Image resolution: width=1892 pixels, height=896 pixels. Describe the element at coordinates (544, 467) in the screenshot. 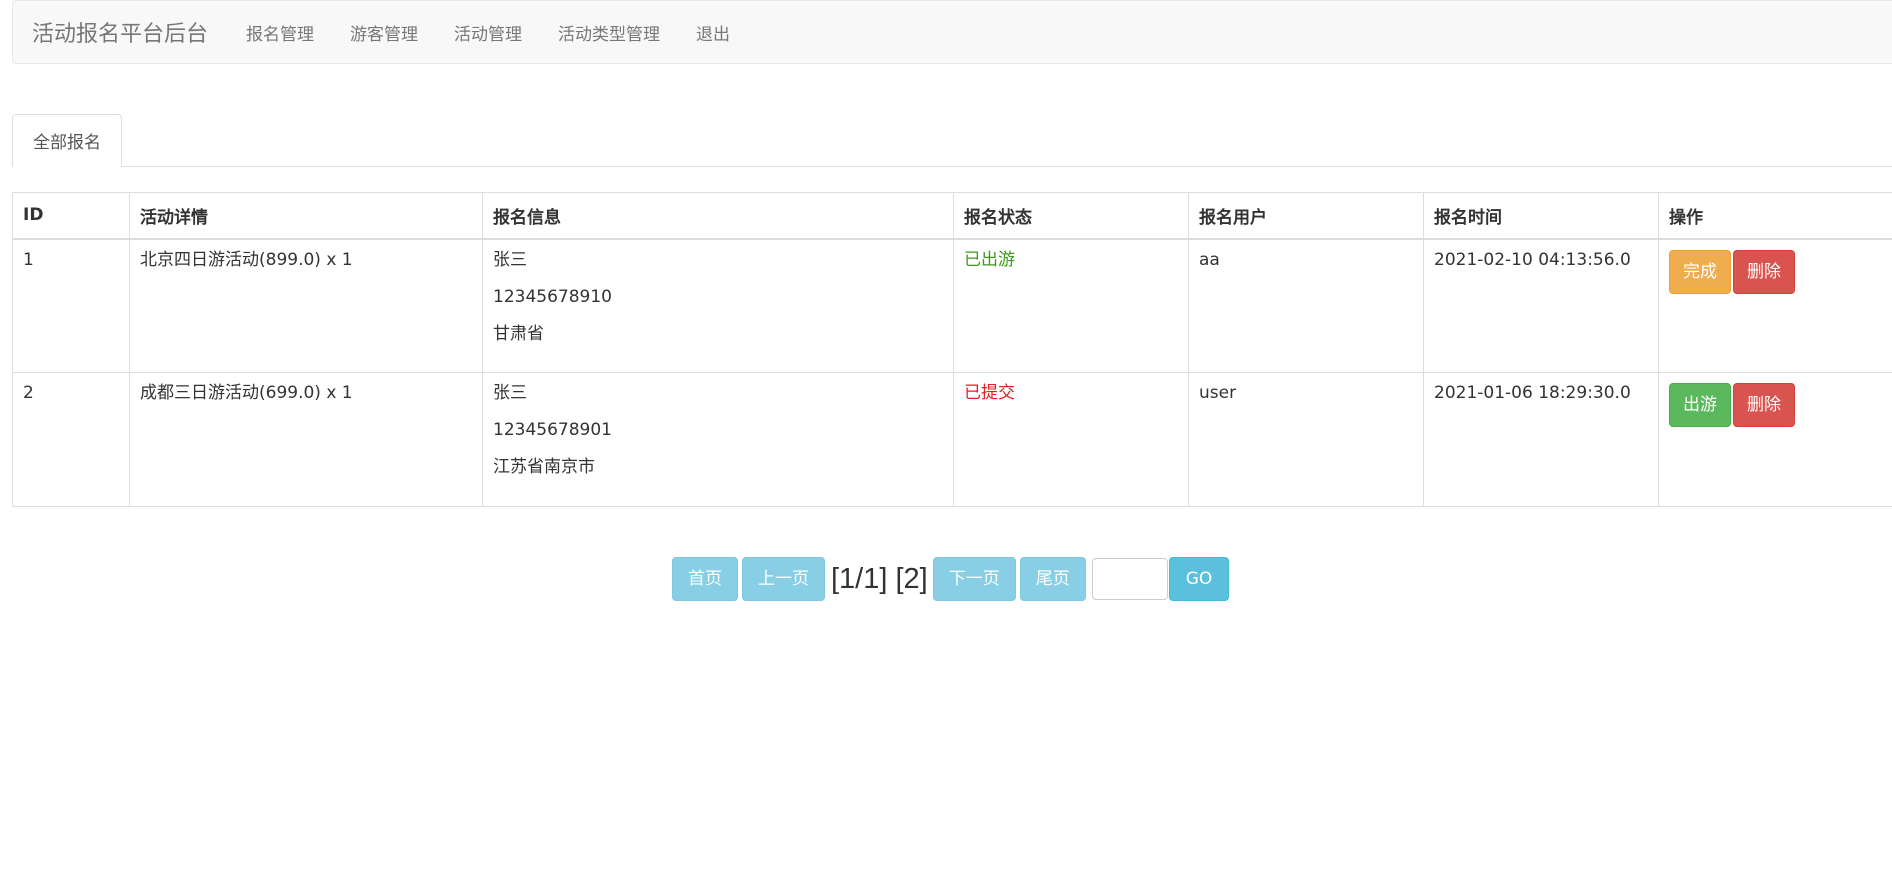

I see `signup-address: 江苏省南京市` at that location.